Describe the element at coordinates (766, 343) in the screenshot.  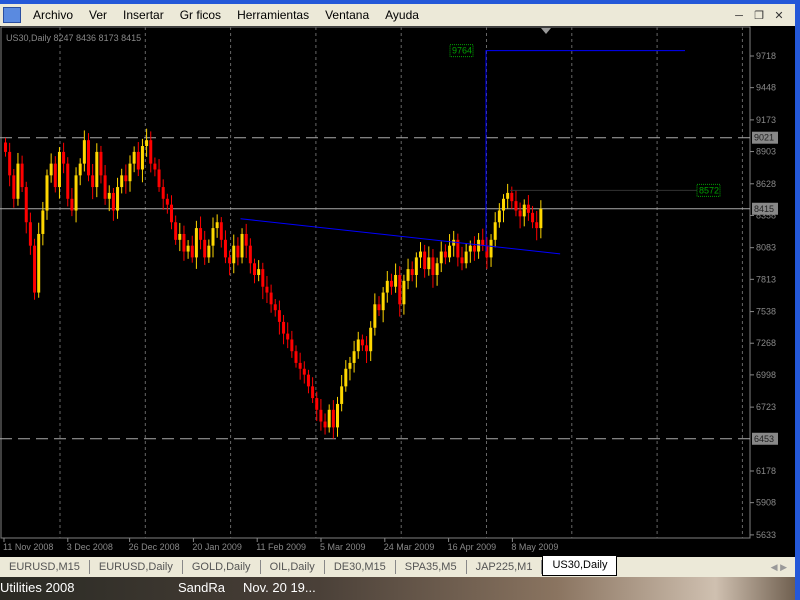
I see `price-tick-label: 7268` at that location.